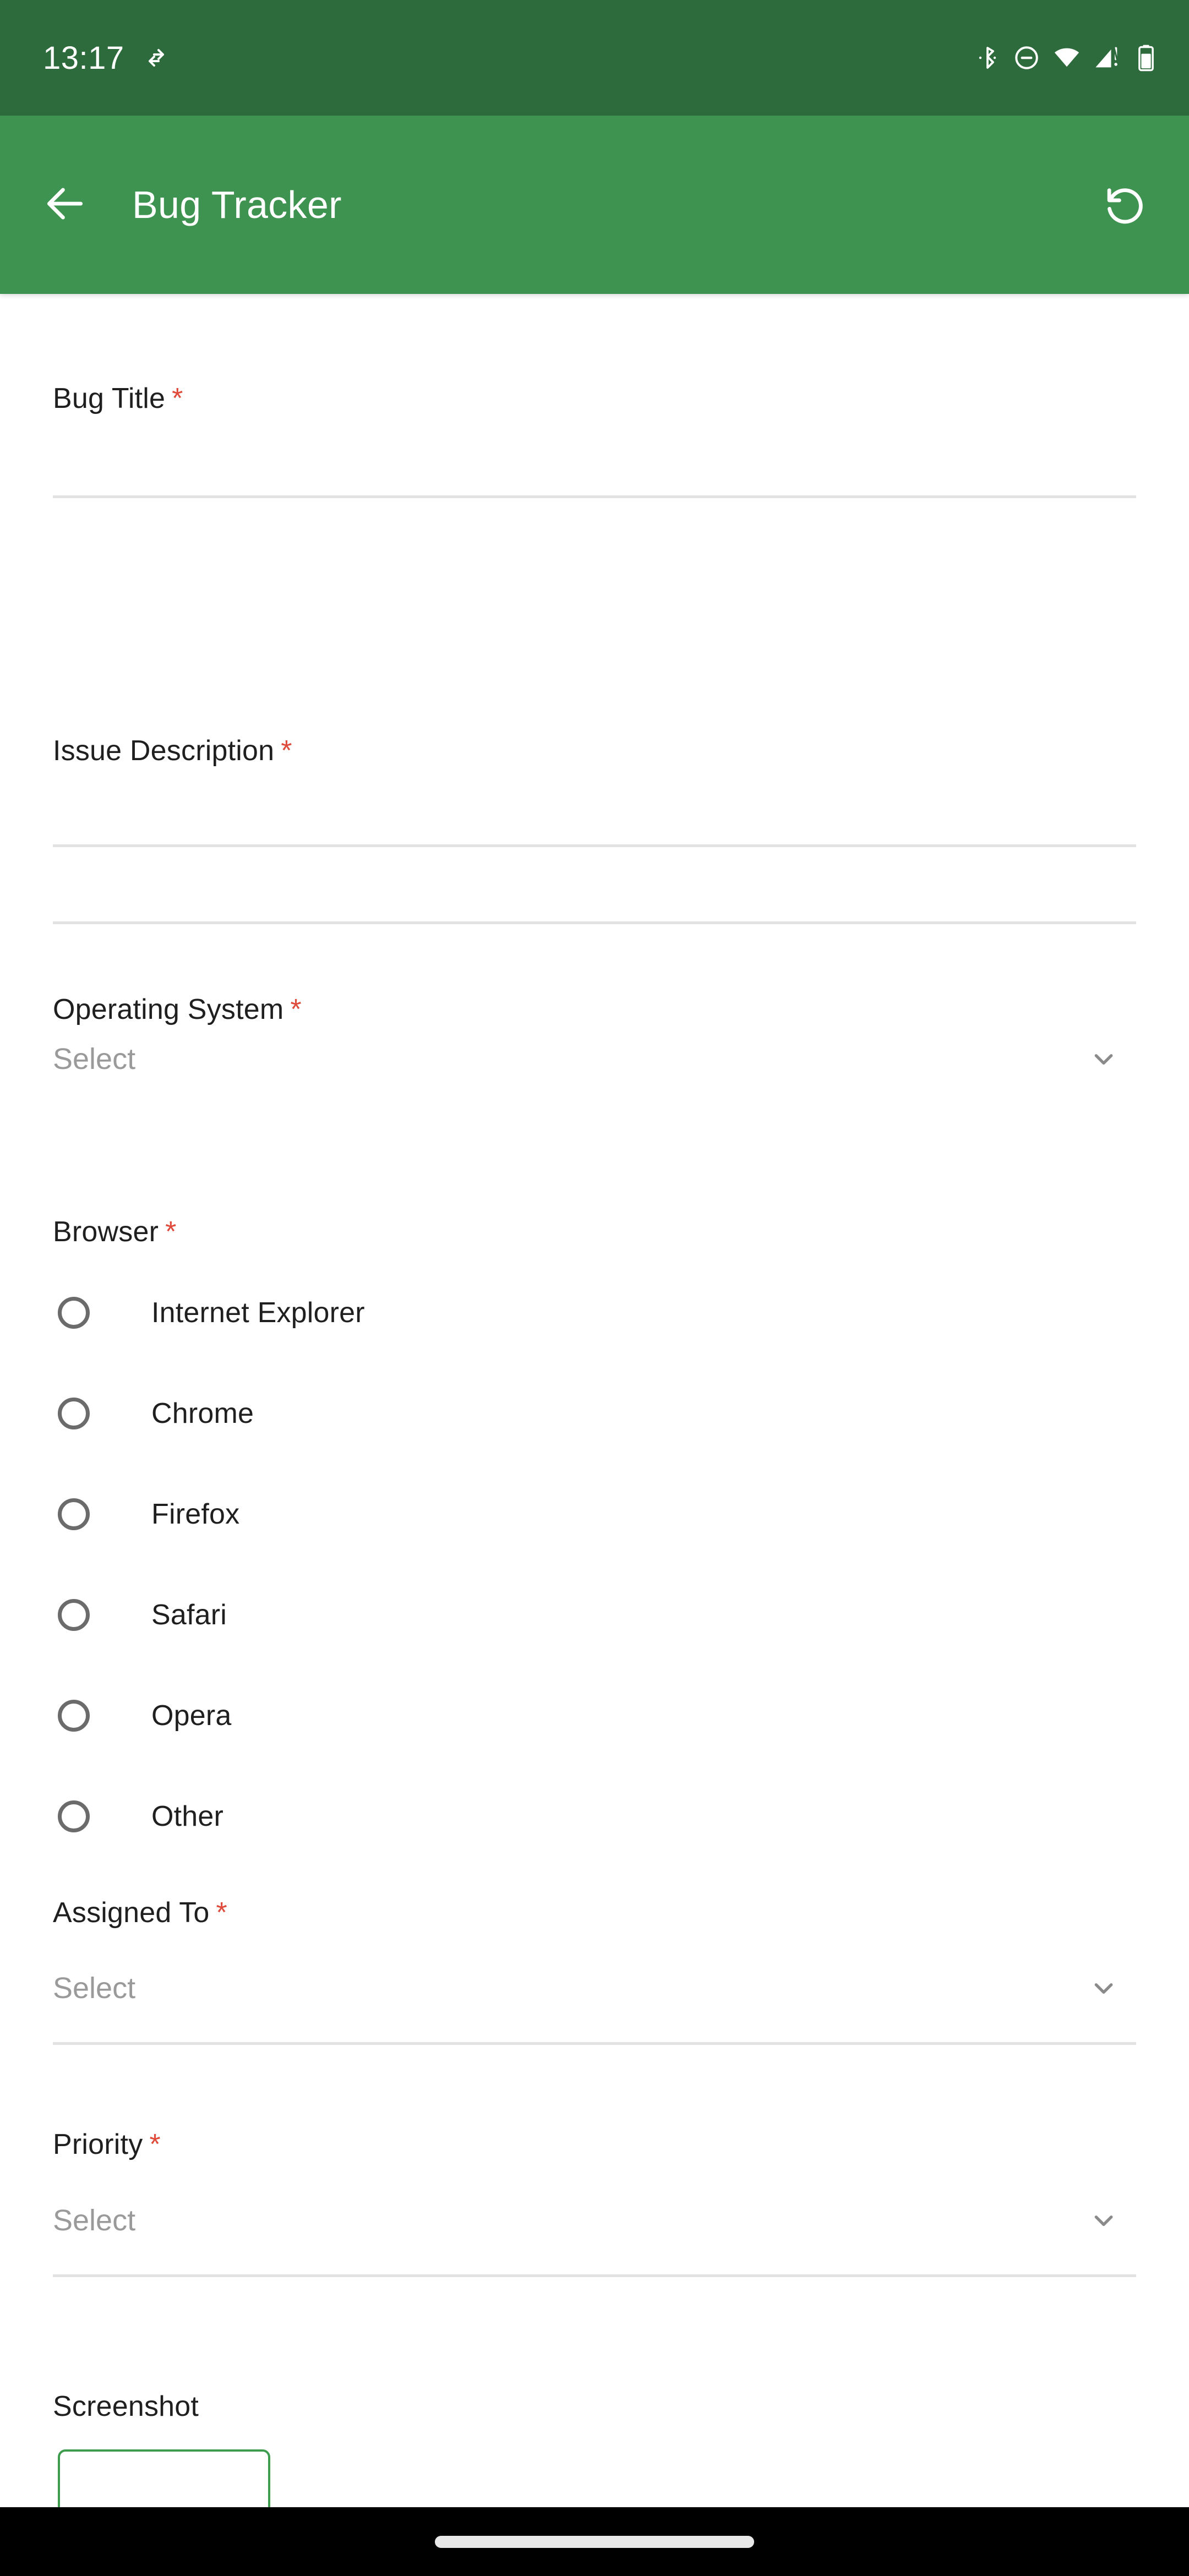 The image size is (1189, 2576). What do you see at coordinates (594, 846) in the screenshot?
I see `underline-issue-description` at bounding box center [594, 846].